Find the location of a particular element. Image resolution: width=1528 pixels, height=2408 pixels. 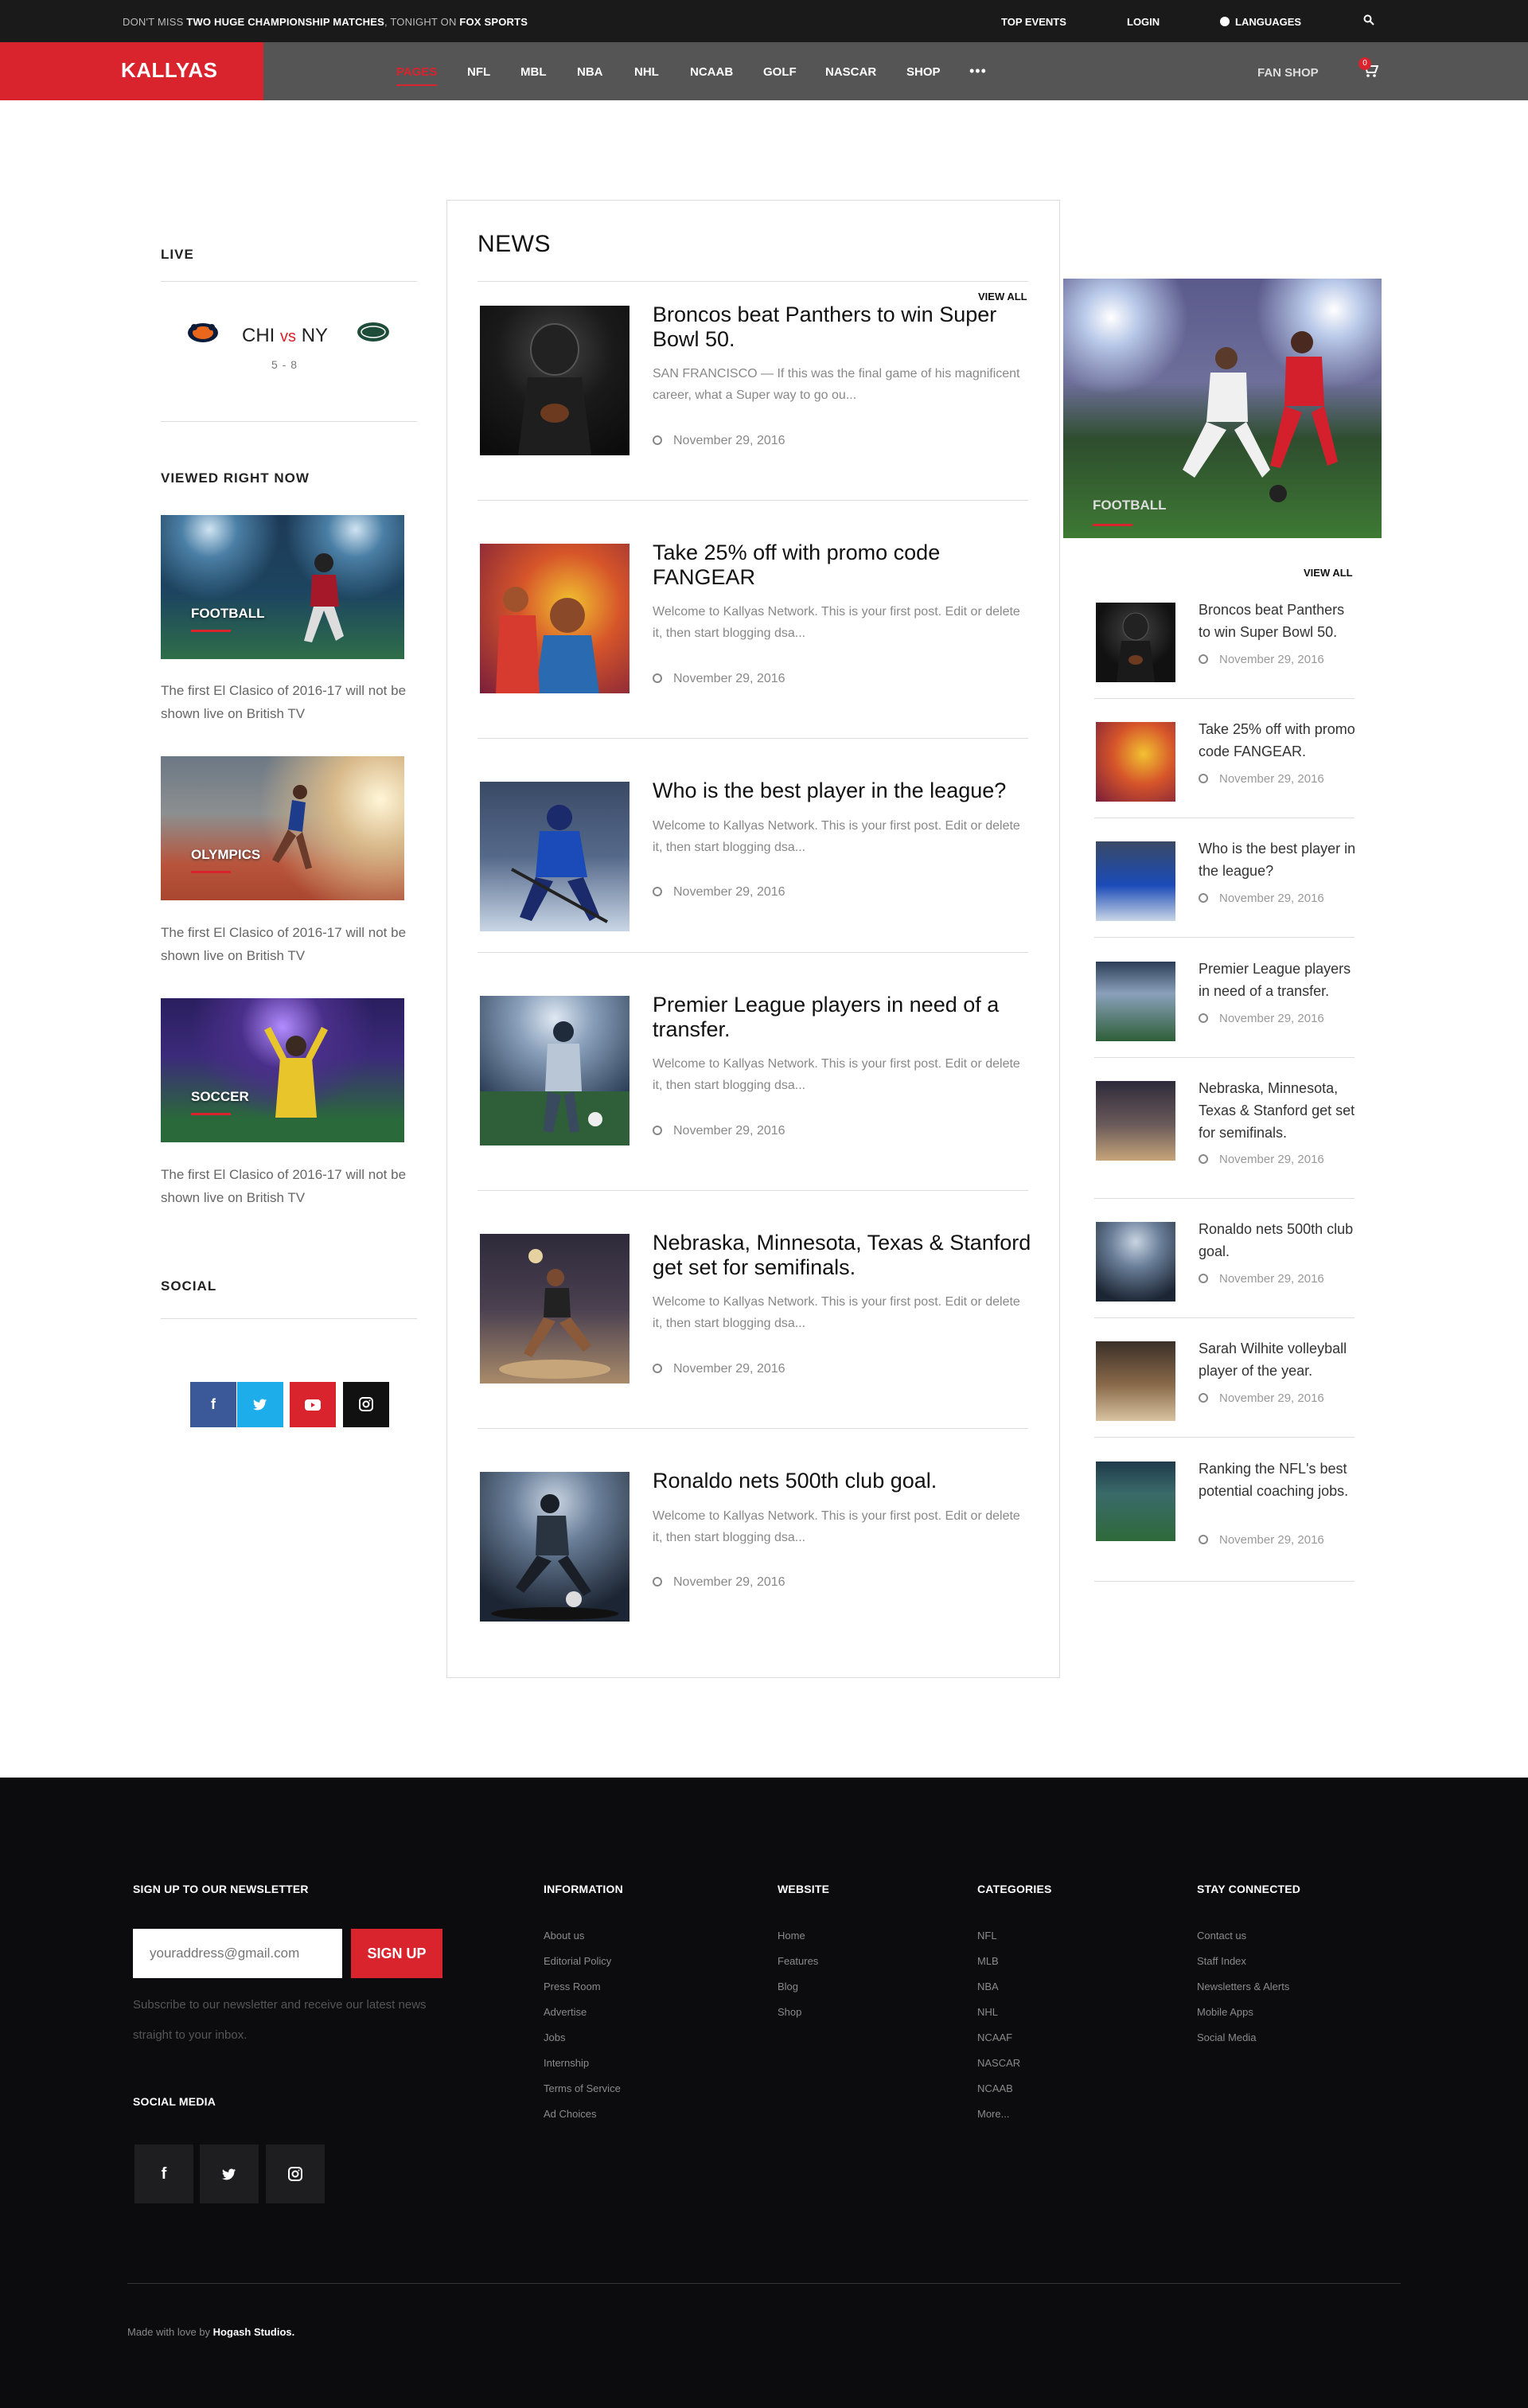

hockey-player-image is located at coordinates (559, 864).